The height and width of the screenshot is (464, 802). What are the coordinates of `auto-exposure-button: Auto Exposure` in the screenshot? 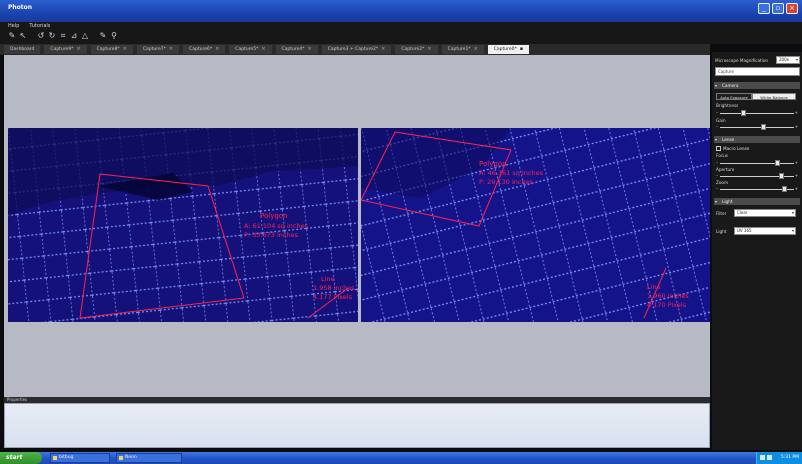 It's located at (734, 96).